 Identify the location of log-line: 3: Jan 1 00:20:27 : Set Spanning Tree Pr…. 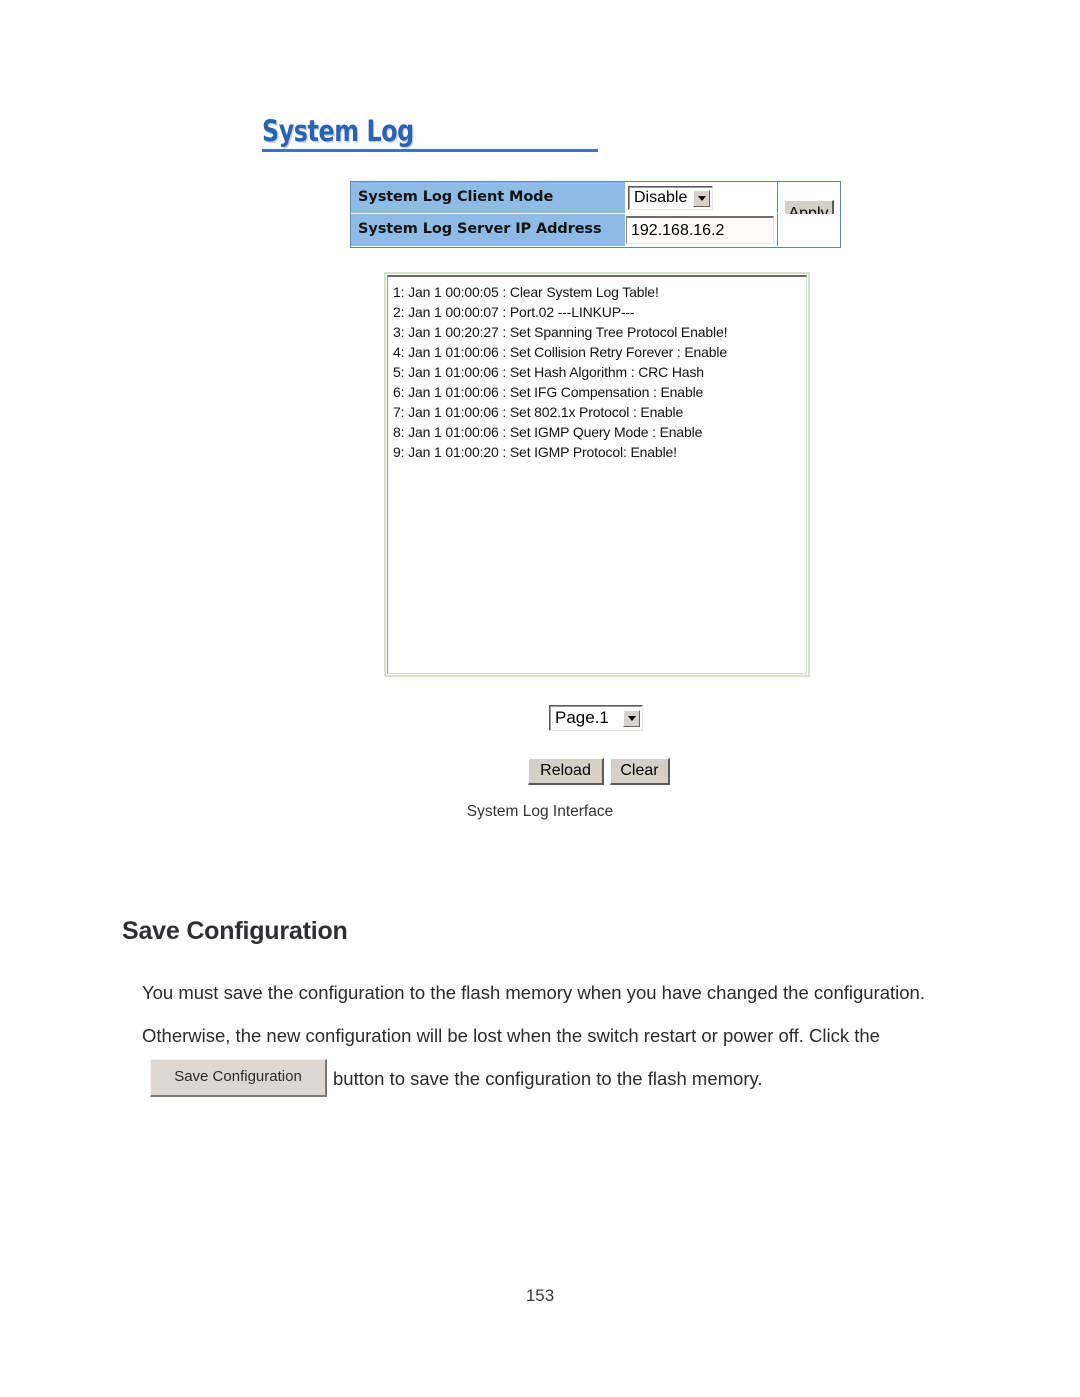
(560, 332).